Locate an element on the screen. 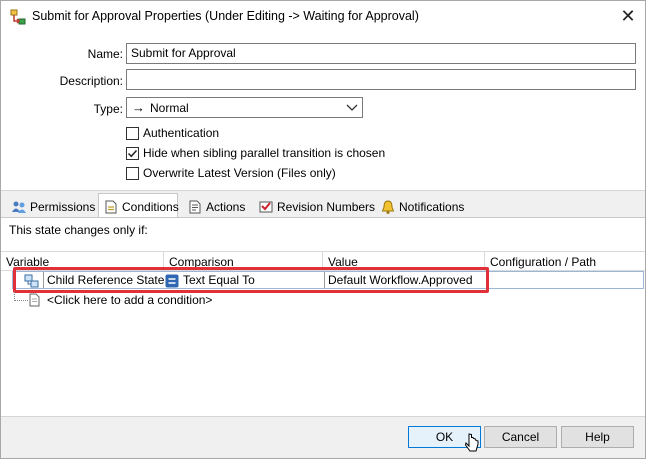 The image size is (646, 459). authentication-checkbox-row: Authentication is located at coordinates (172, 133).